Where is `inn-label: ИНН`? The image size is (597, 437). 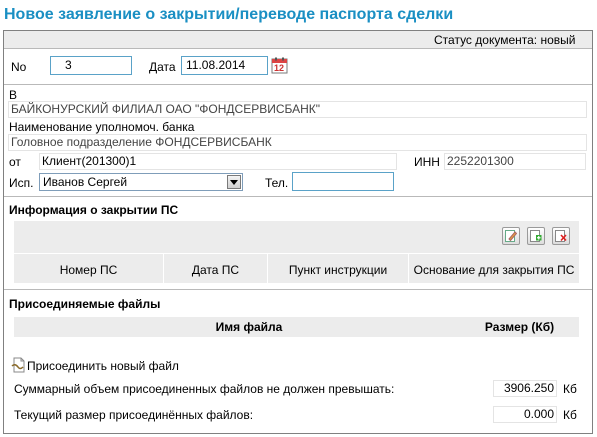
inn-label: ИНН is located at coordinates (427, 162).